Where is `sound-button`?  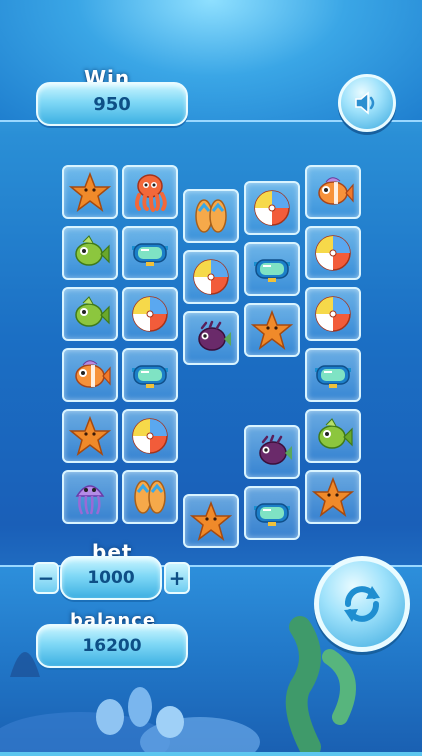
sound-button is located at coordinates (367, 103).